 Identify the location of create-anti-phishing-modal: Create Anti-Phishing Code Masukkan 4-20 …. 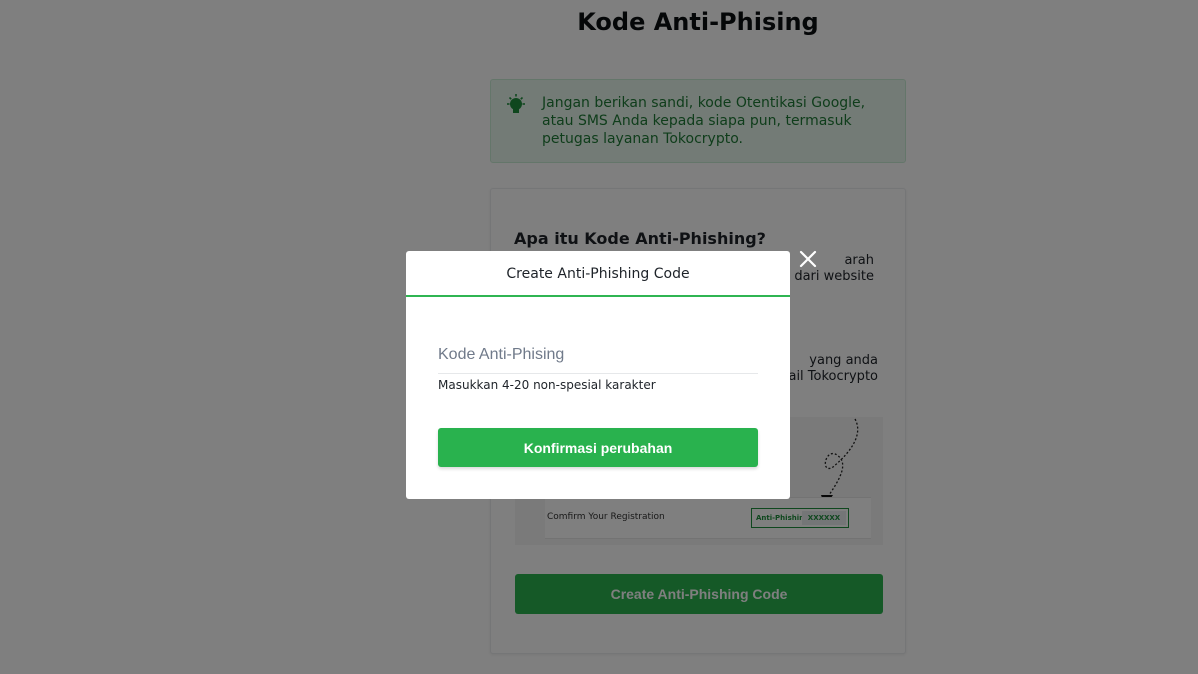
(598, 375).